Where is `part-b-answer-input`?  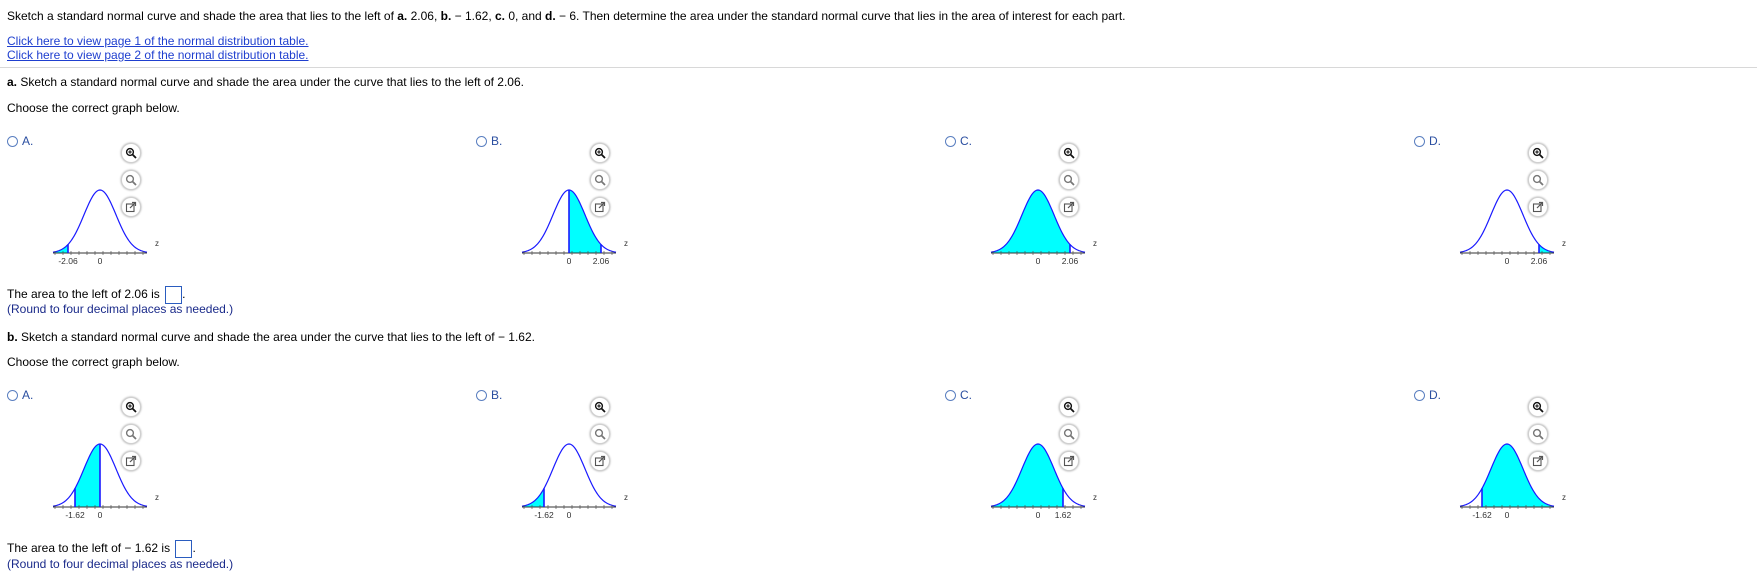
part-b-answer-input is located at coordinates (184, 549).